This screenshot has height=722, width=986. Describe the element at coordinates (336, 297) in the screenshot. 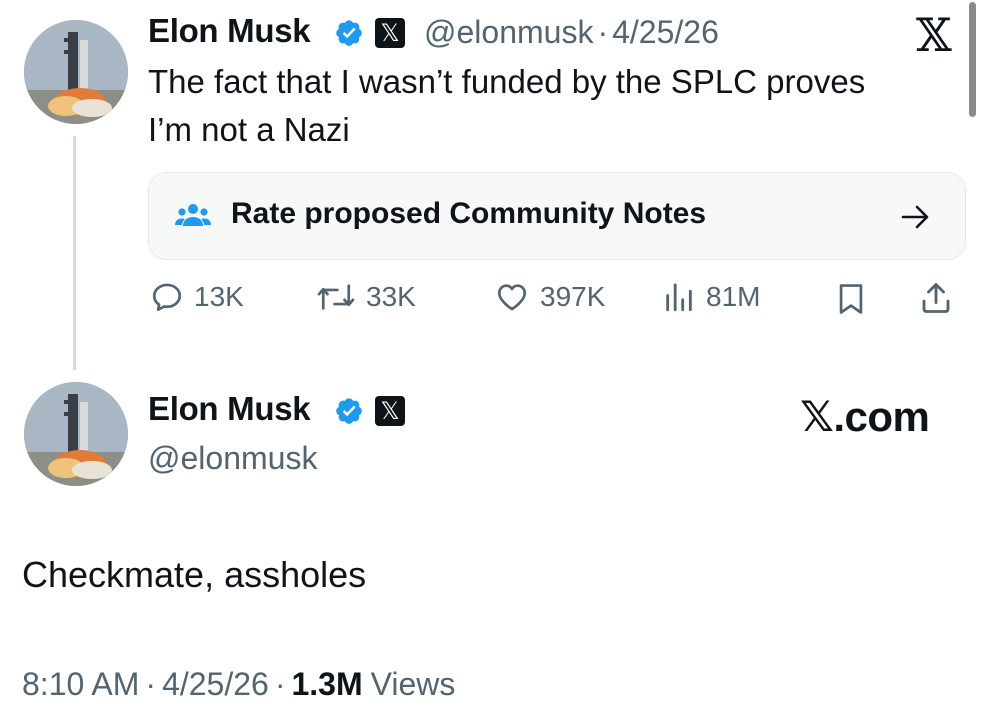

I see `repost-icon` at that location.